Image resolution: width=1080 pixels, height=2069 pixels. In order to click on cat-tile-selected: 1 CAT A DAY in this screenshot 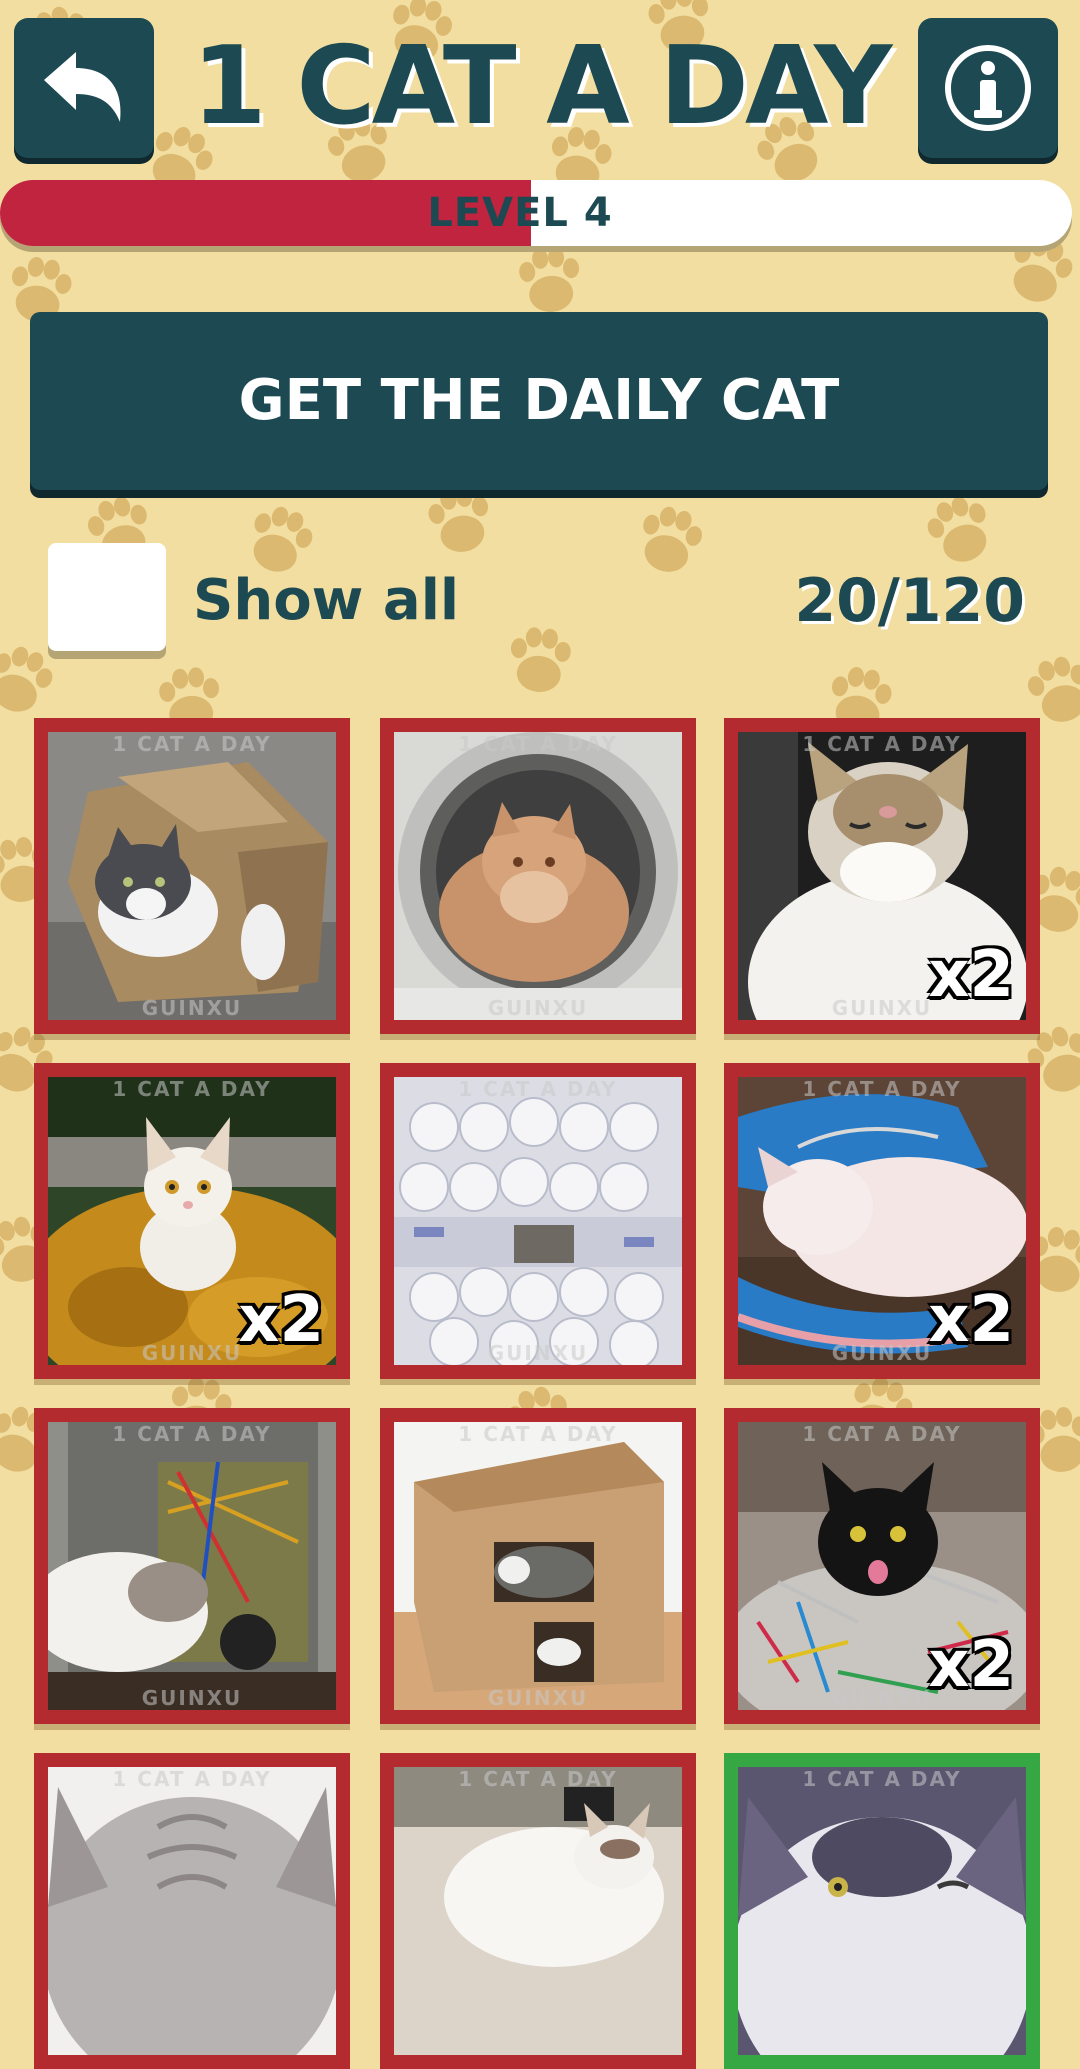, I will do `click(882, 1911)`.